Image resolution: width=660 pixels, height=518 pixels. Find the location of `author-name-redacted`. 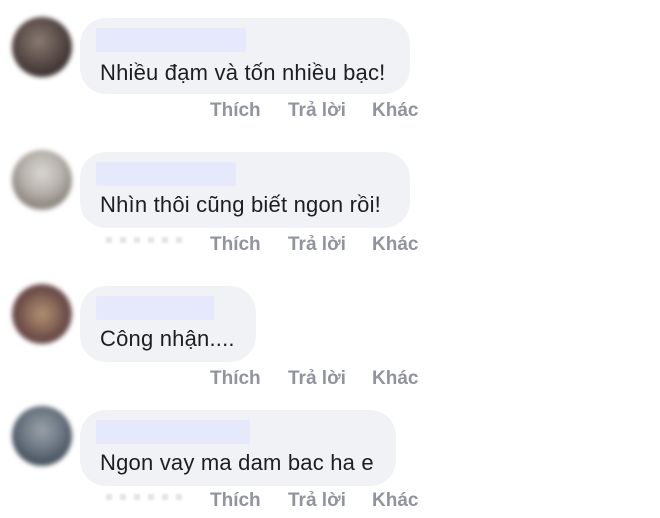

author-name-redacted is located at coordinates (173, 432).